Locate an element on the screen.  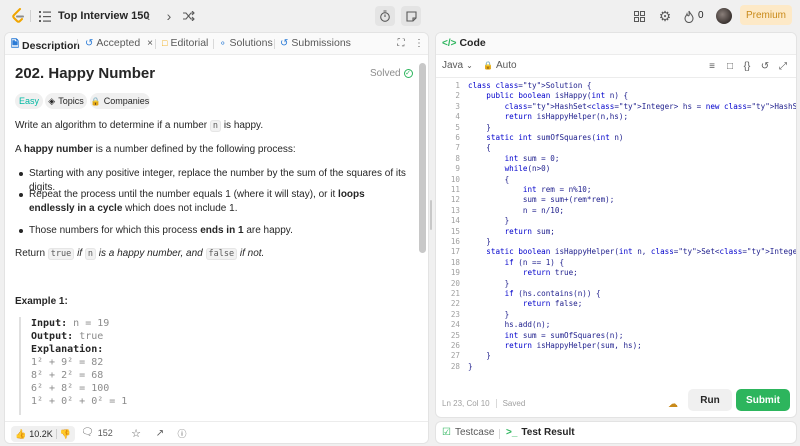
timer-icon is located at coordinates (385, 16).